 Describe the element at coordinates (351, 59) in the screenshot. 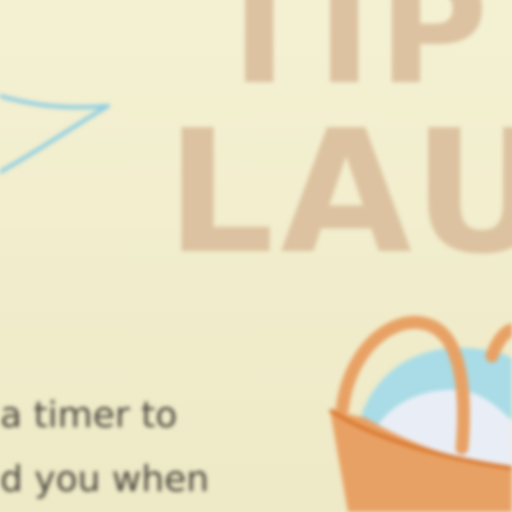

I see `poster-title-line-1: TIP` at that location.